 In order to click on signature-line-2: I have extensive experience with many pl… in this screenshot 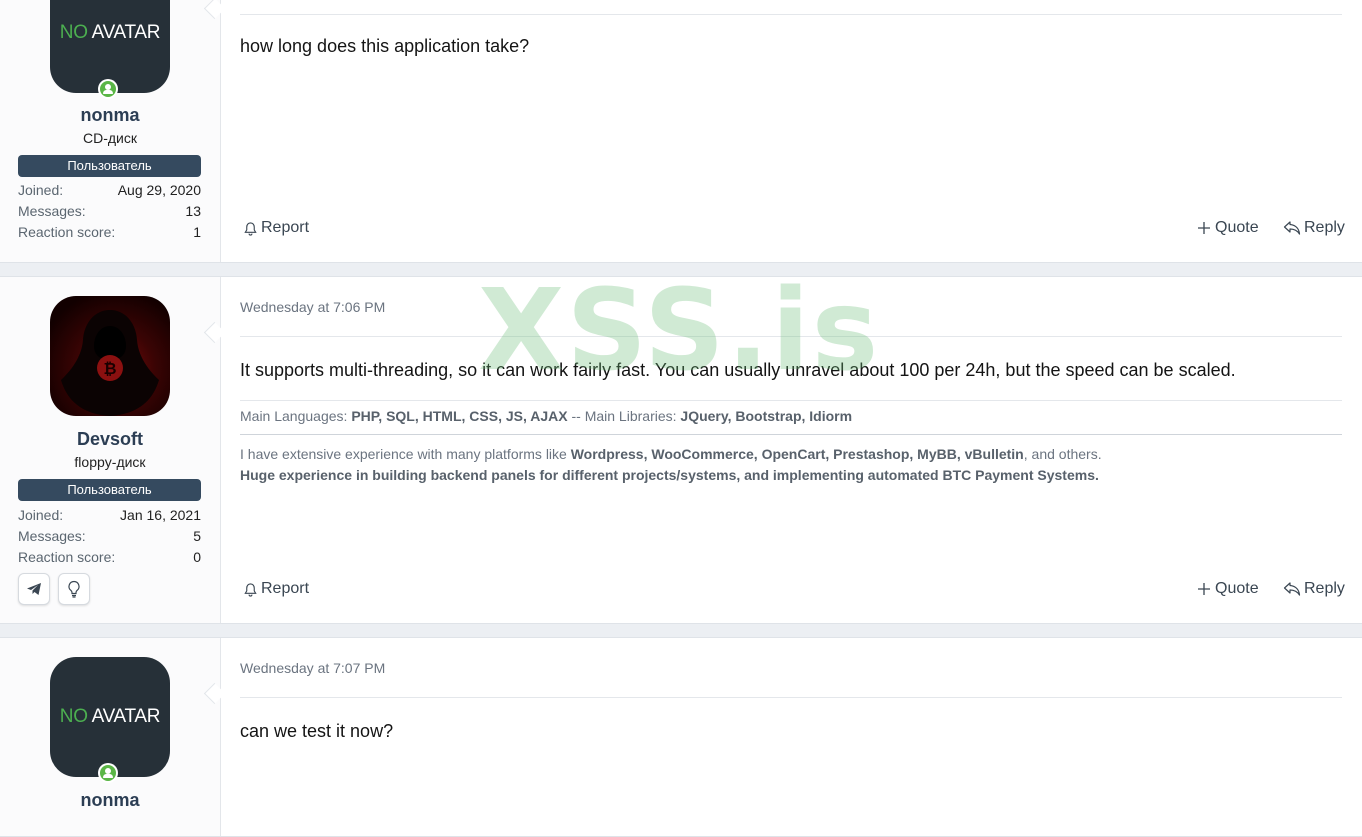, I will do `click(671, 454)`.